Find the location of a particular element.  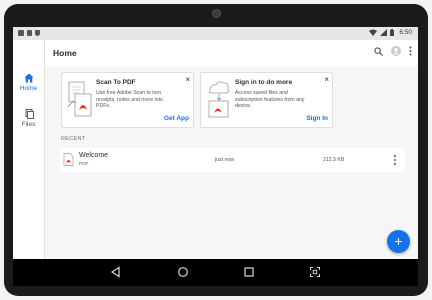

home-nav-icon is located at coordinates (183, 272).